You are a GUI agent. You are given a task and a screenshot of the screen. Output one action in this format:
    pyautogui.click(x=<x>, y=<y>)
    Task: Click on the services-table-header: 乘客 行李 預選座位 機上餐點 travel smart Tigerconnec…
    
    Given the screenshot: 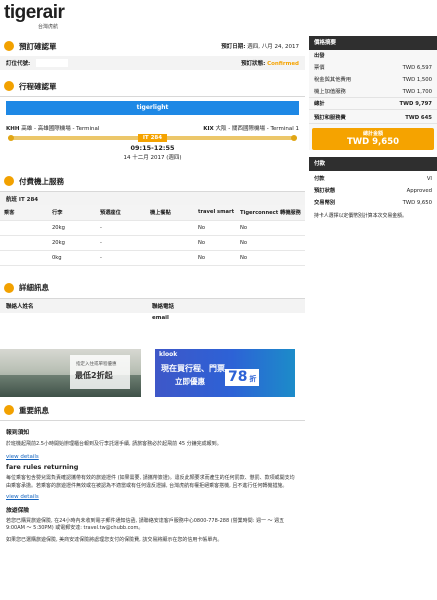 What is the action you would take?
    pyautogui.click(x=152, y=213)
    